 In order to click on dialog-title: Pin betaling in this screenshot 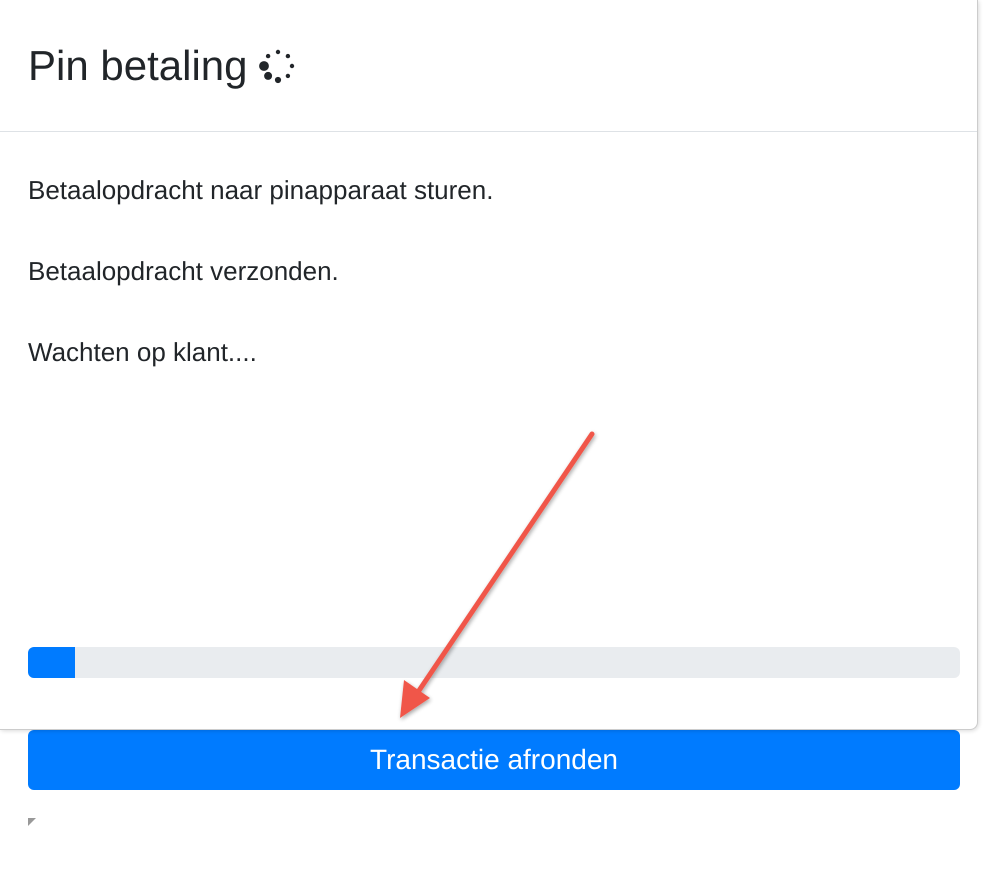, I will do `click(138, 66)`.